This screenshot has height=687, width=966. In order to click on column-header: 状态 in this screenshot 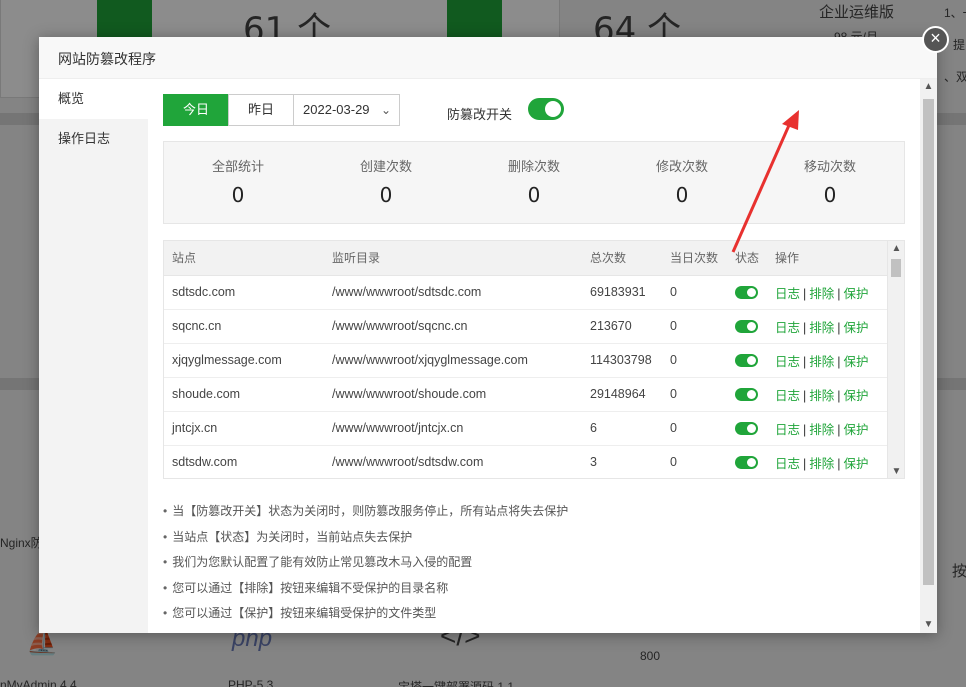, I will do `click(747, 258)`.